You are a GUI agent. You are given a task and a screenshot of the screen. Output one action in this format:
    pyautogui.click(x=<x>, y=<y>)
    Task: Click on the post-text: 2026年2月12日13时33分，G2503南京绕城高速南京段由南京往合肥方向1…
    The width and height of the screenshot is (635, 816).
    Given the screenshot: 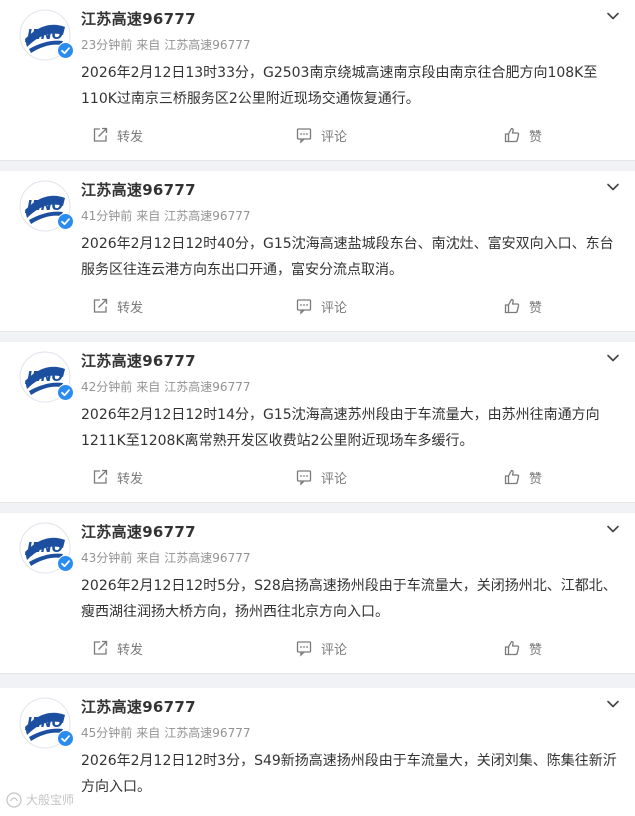 What is the action you would take?
    pyautogui.click(x=339, y=86)
    